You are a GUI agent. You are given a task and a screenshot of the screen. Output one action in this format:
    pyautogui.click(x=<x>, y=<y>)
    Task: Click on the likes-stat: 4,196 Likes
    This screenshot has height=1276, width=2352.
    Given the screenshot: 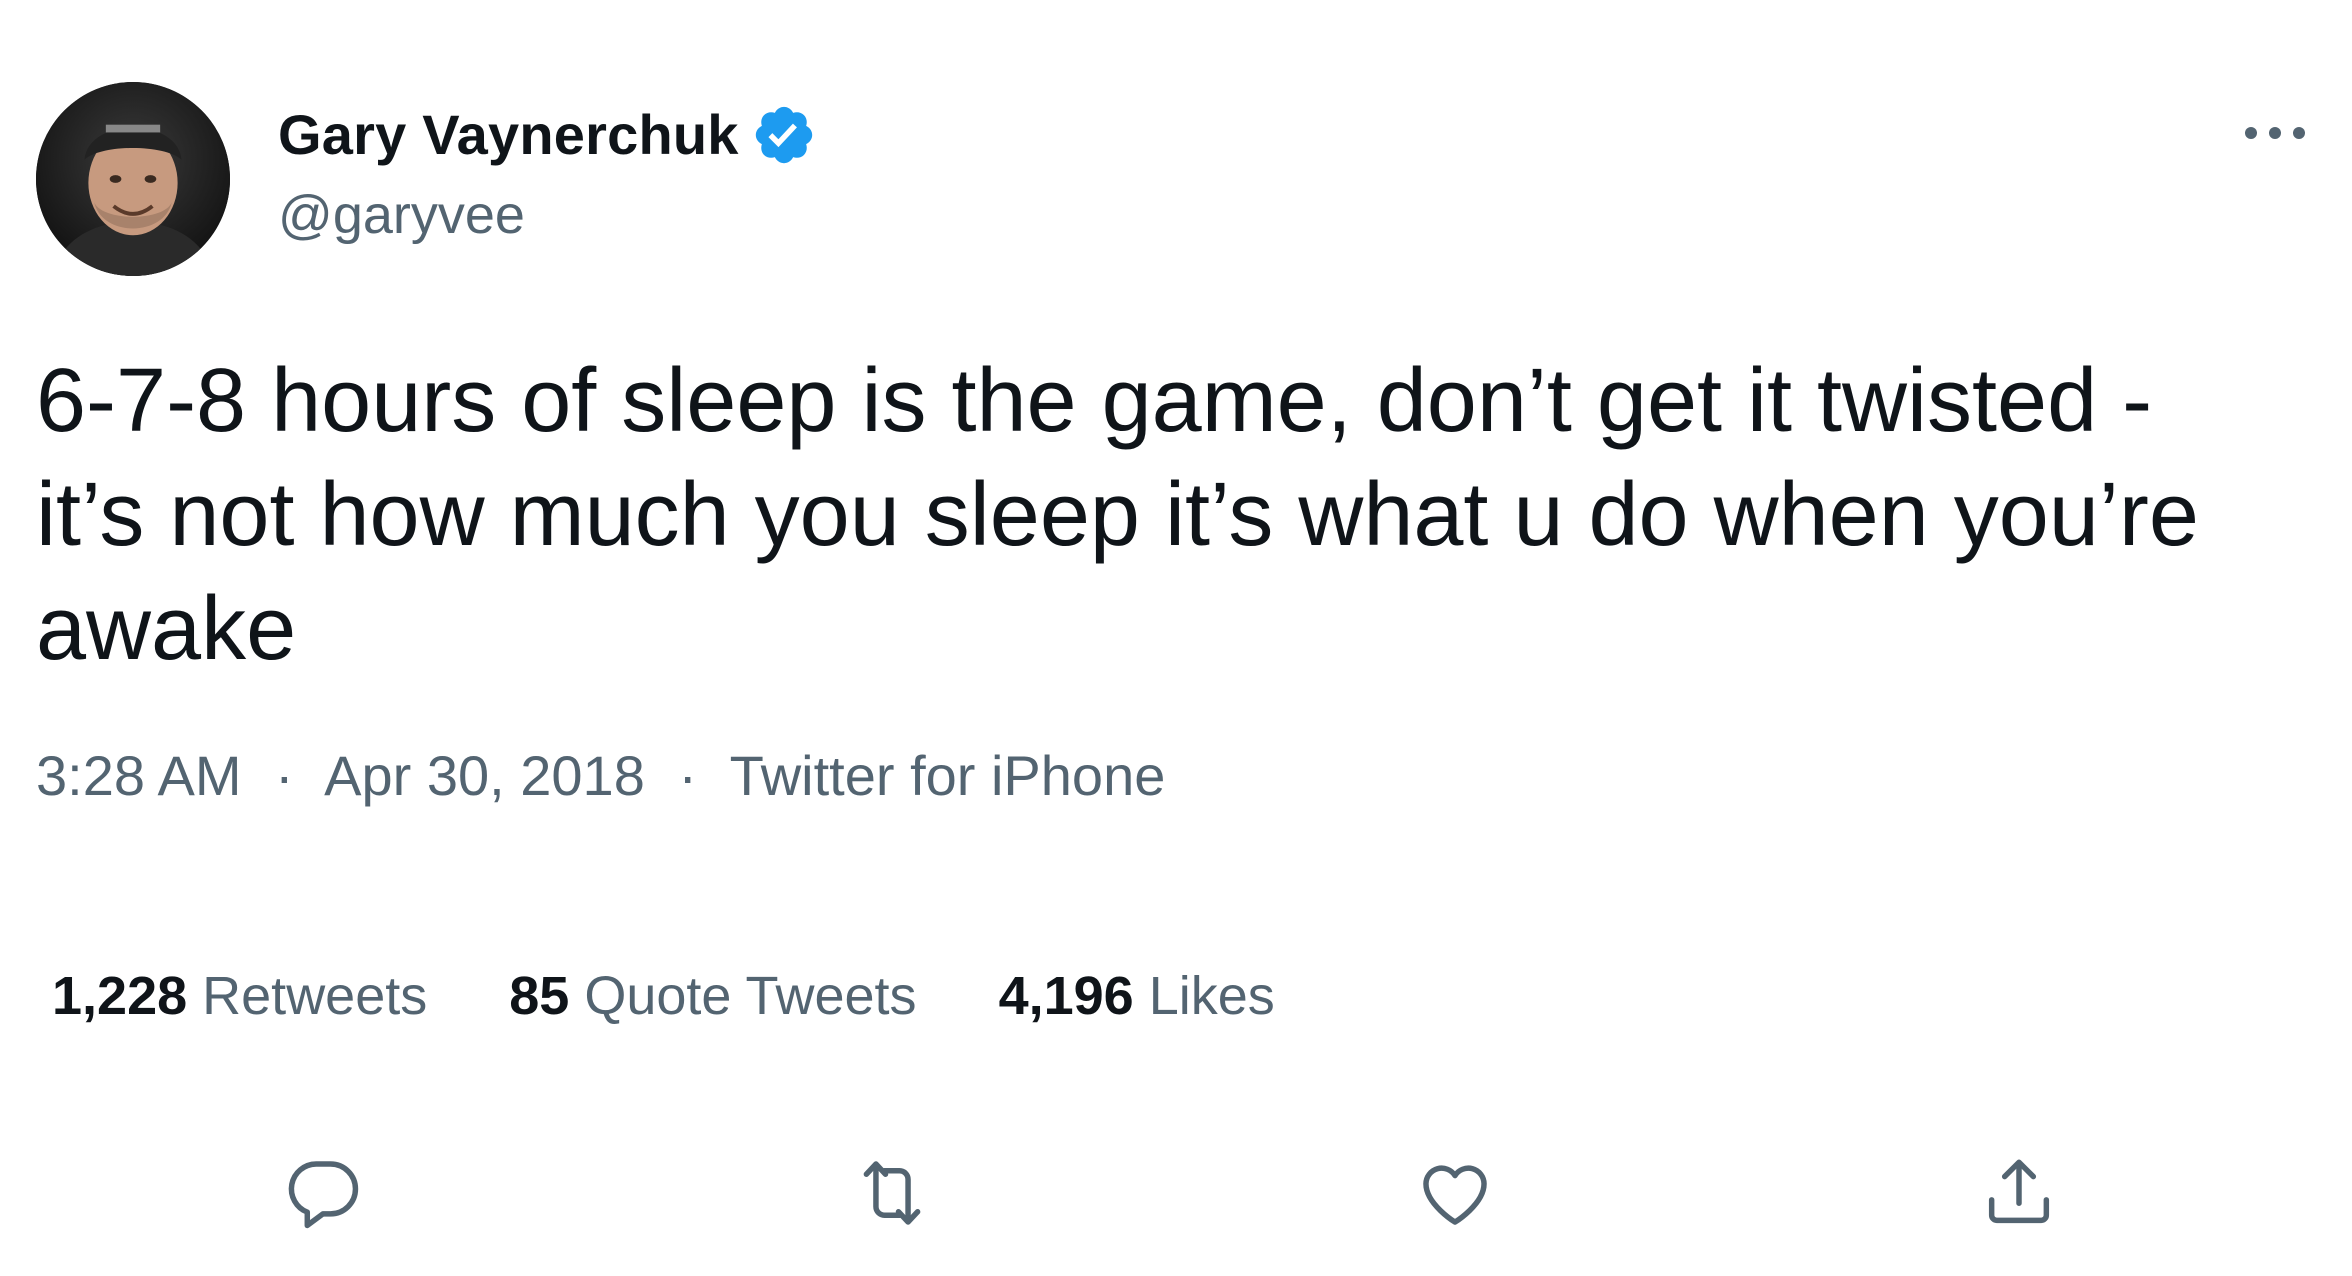 What is the action you would take?
    pyautogui.click(x=1137, y=996)
    